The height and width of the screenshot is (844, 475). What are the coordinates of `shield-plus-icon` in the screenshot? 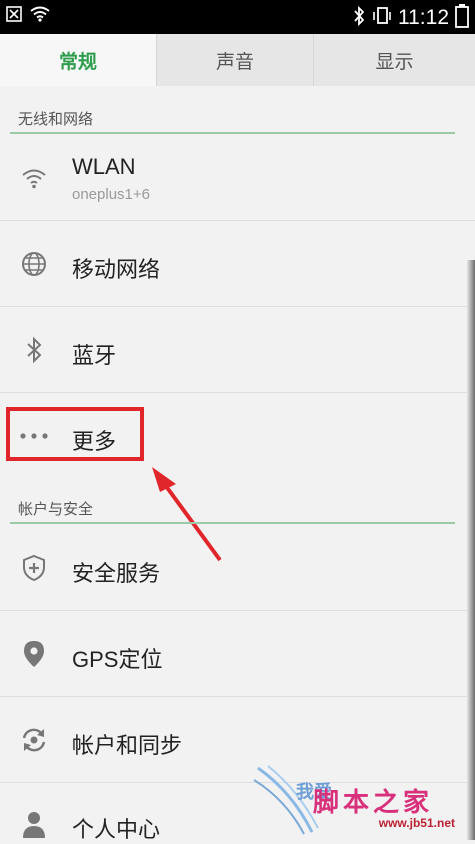 It's located at (34, 568).